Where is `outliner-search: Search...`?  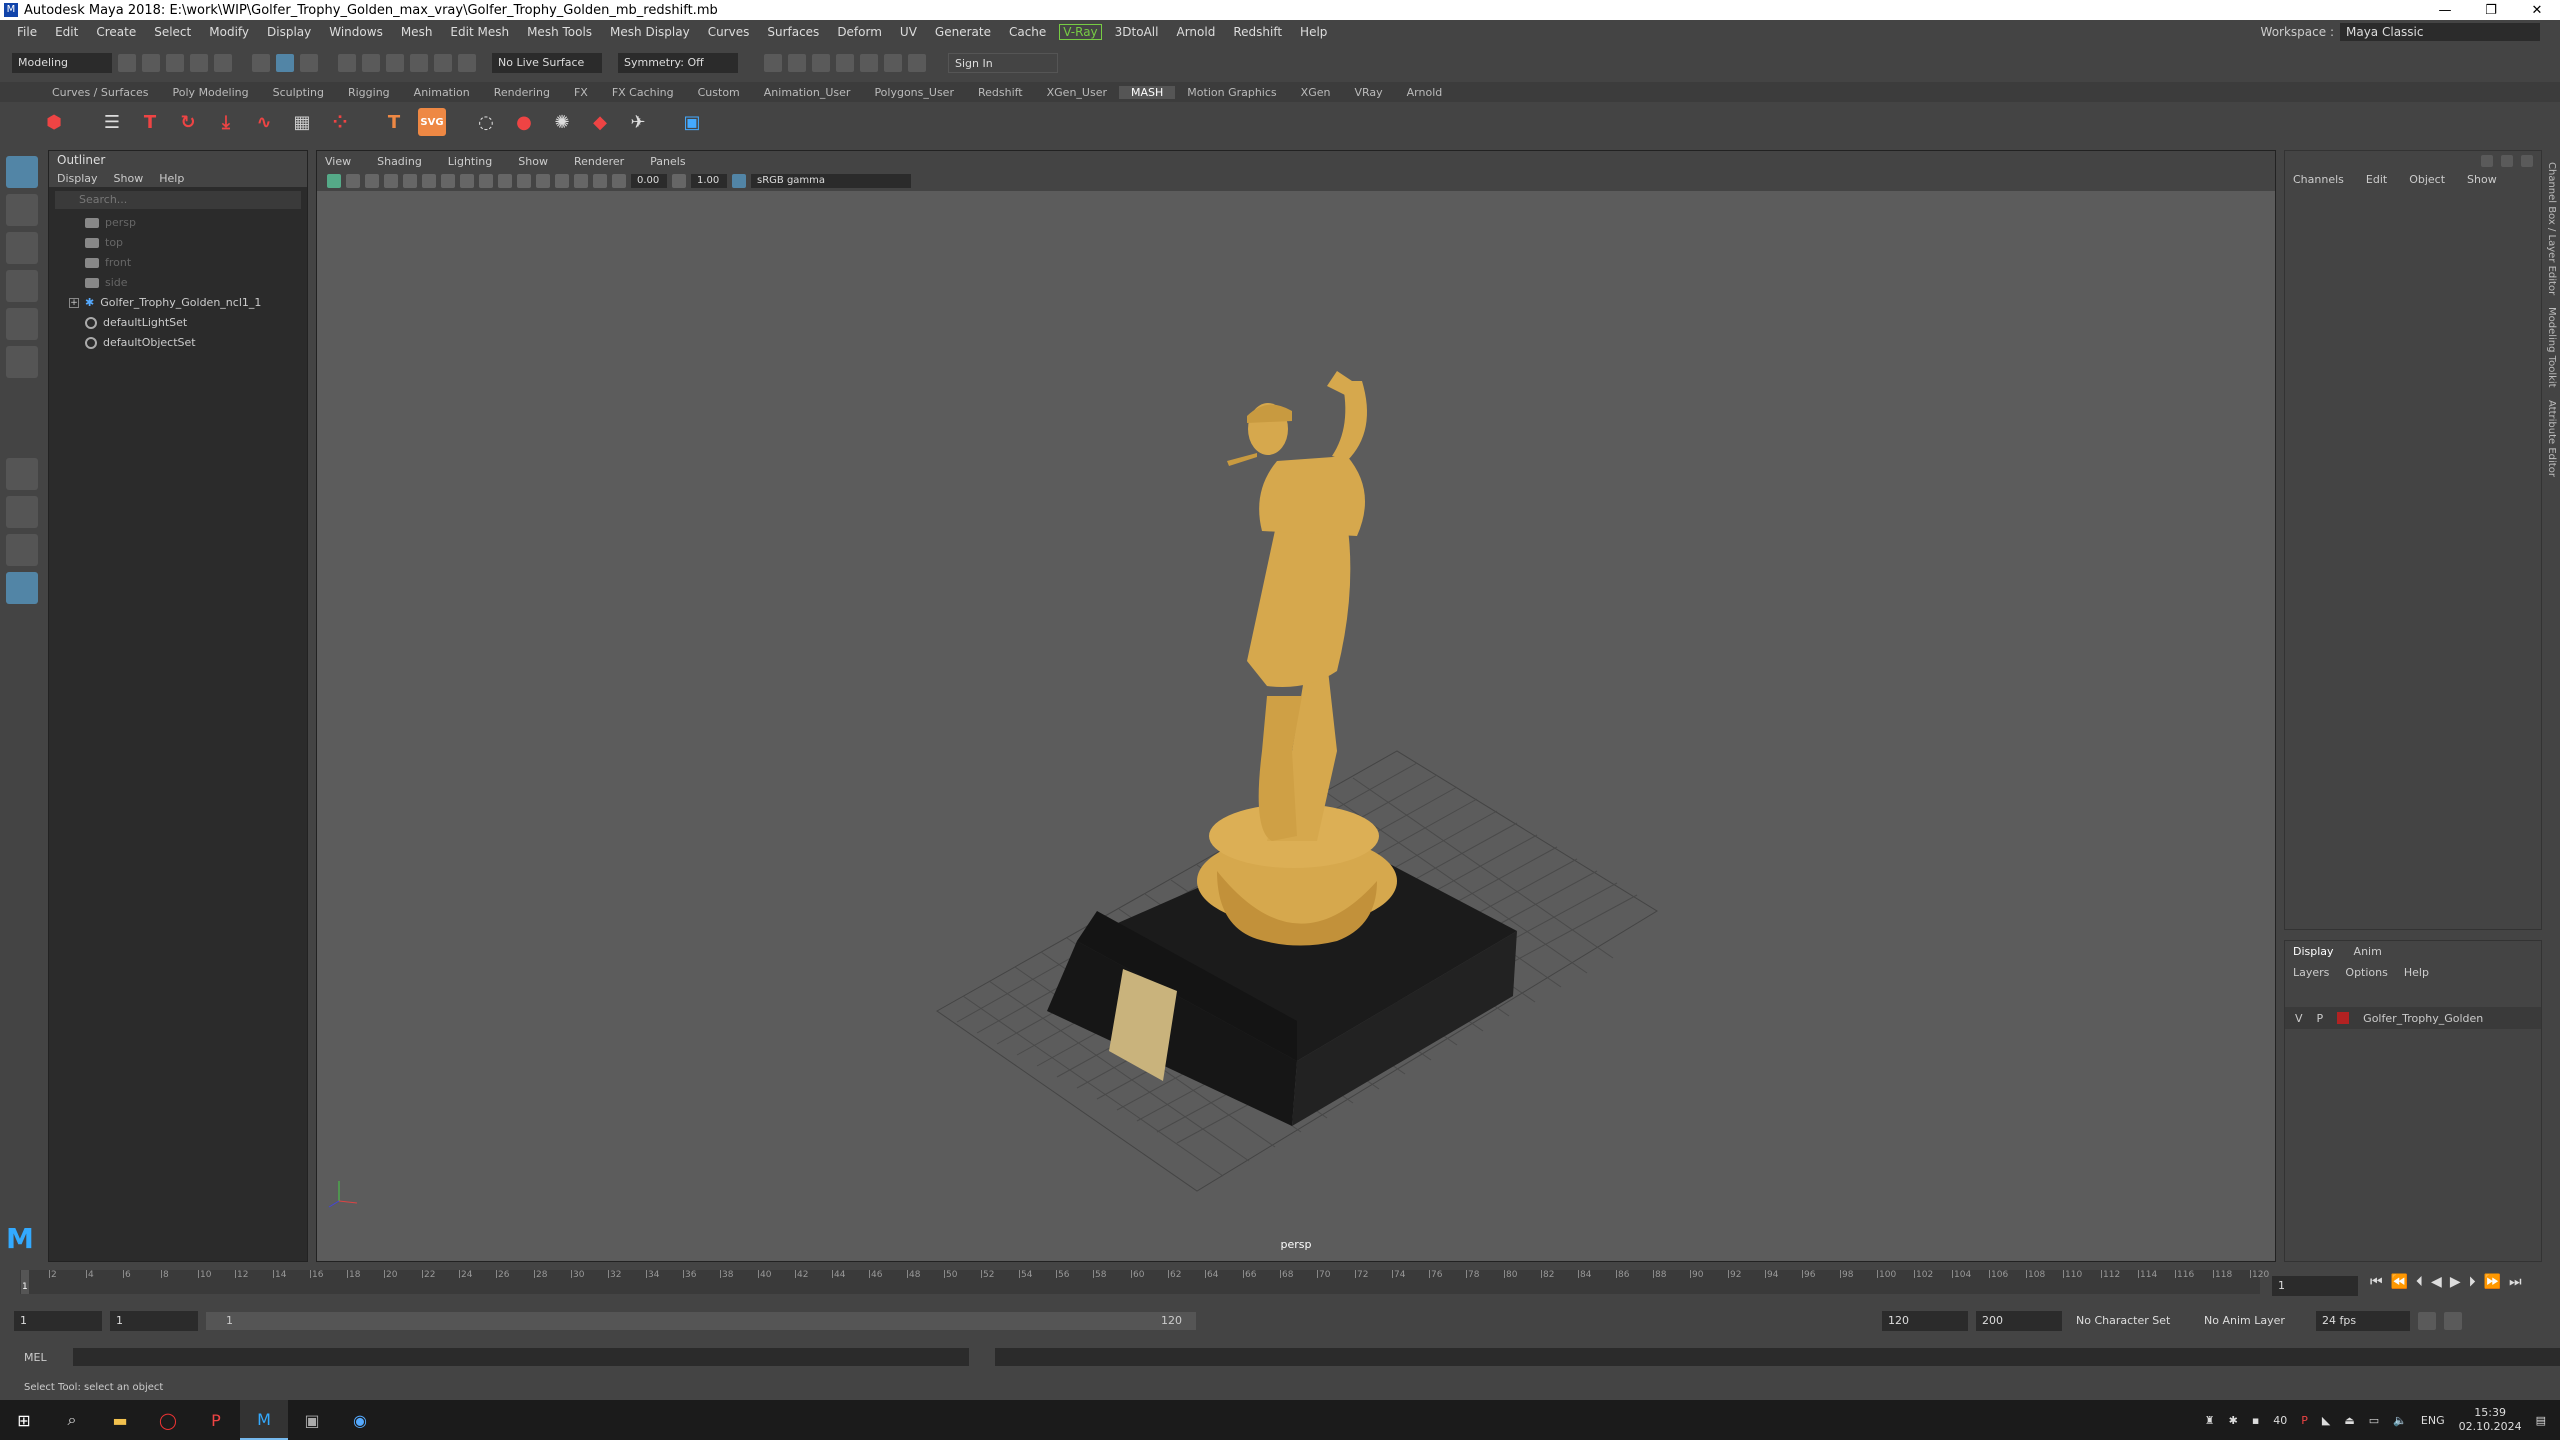 outliner-search: Search... is located at coordinates (178, 200).